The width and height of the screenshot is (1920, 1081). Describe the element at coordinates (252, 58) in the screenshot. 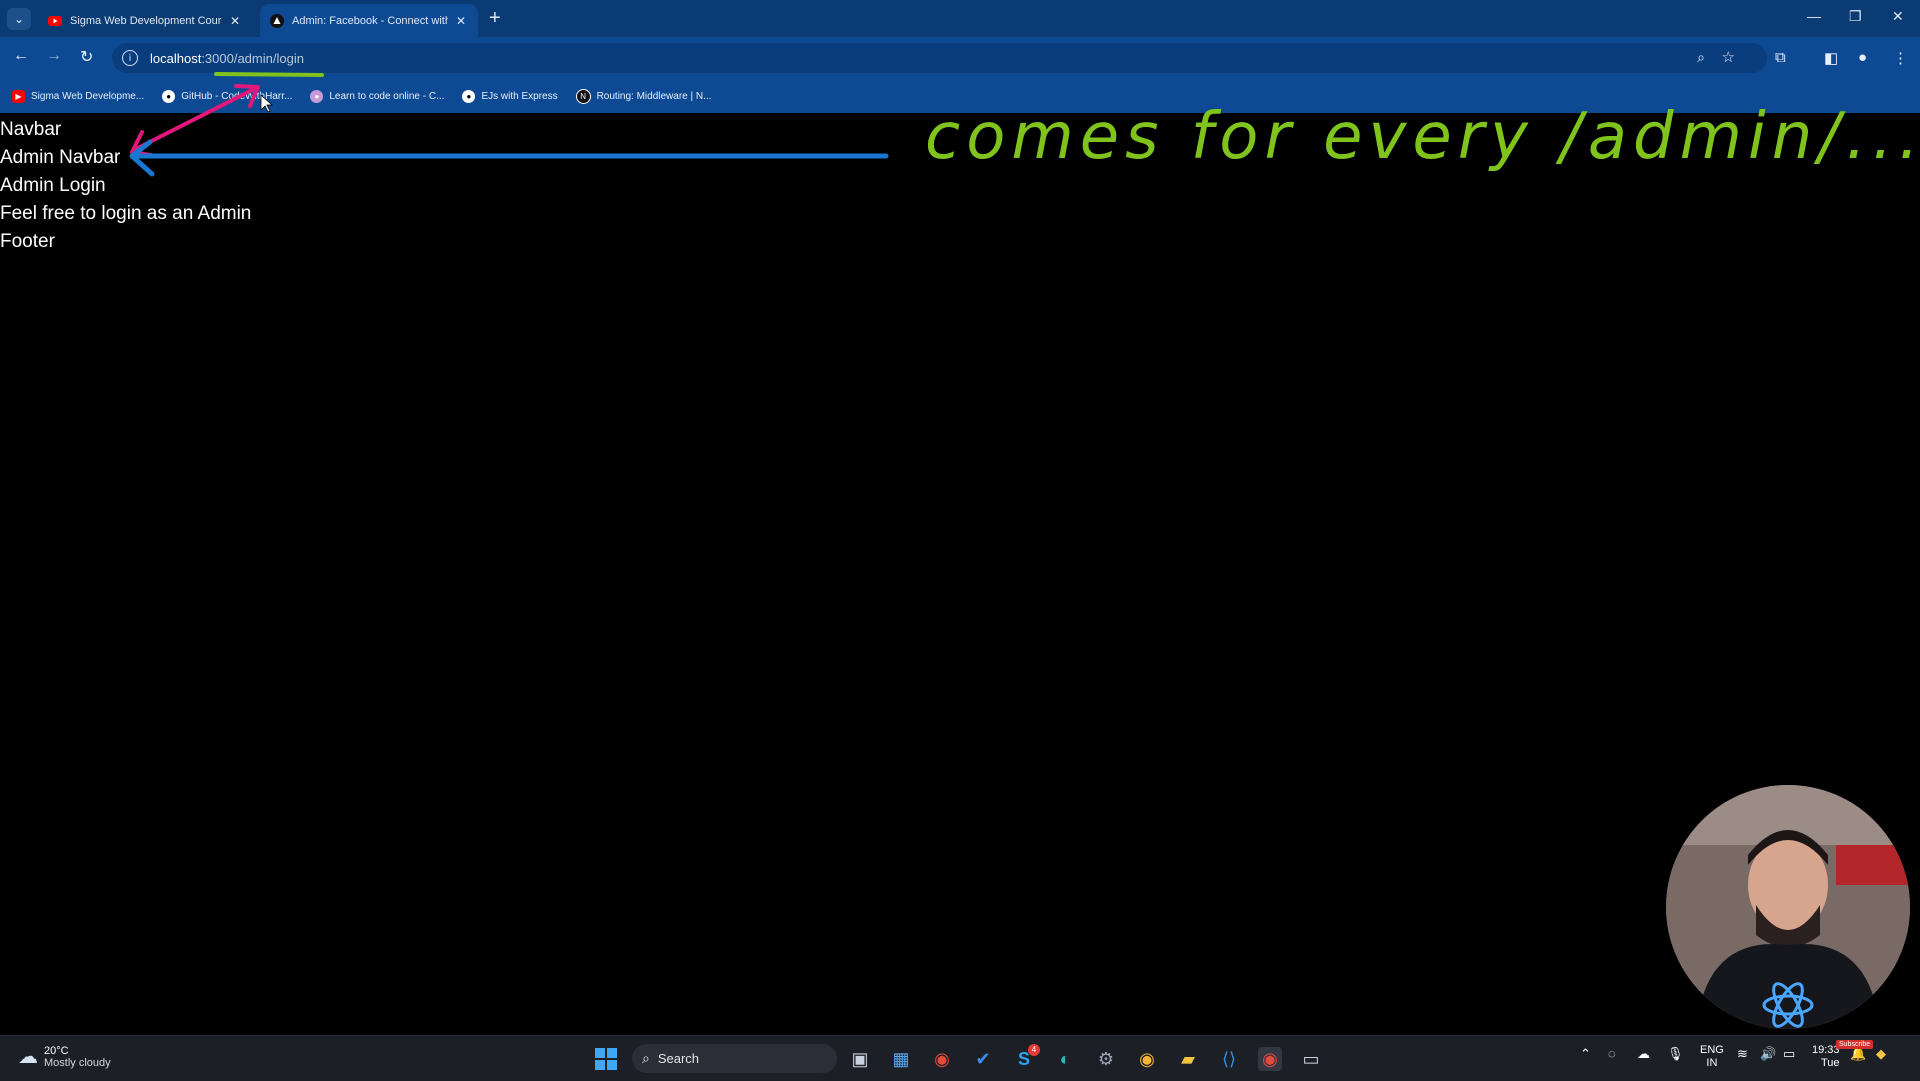

I see `url-path: :3000/admin/login` at that location.